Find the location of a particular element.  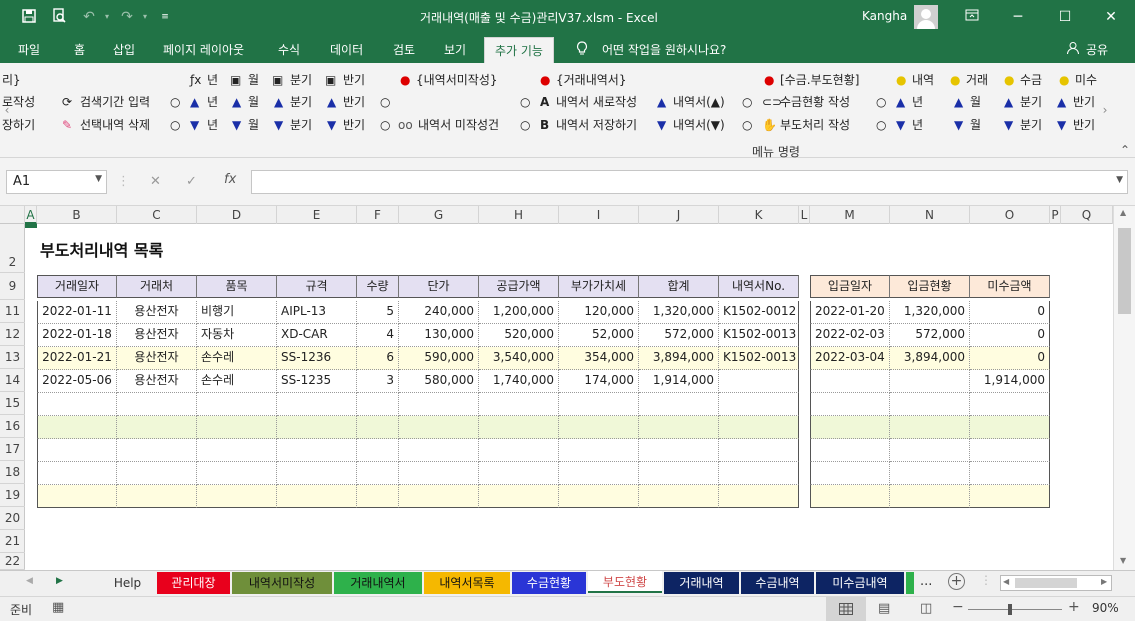

quarter-down-button: 분기 is located at coordinates (301, 125).